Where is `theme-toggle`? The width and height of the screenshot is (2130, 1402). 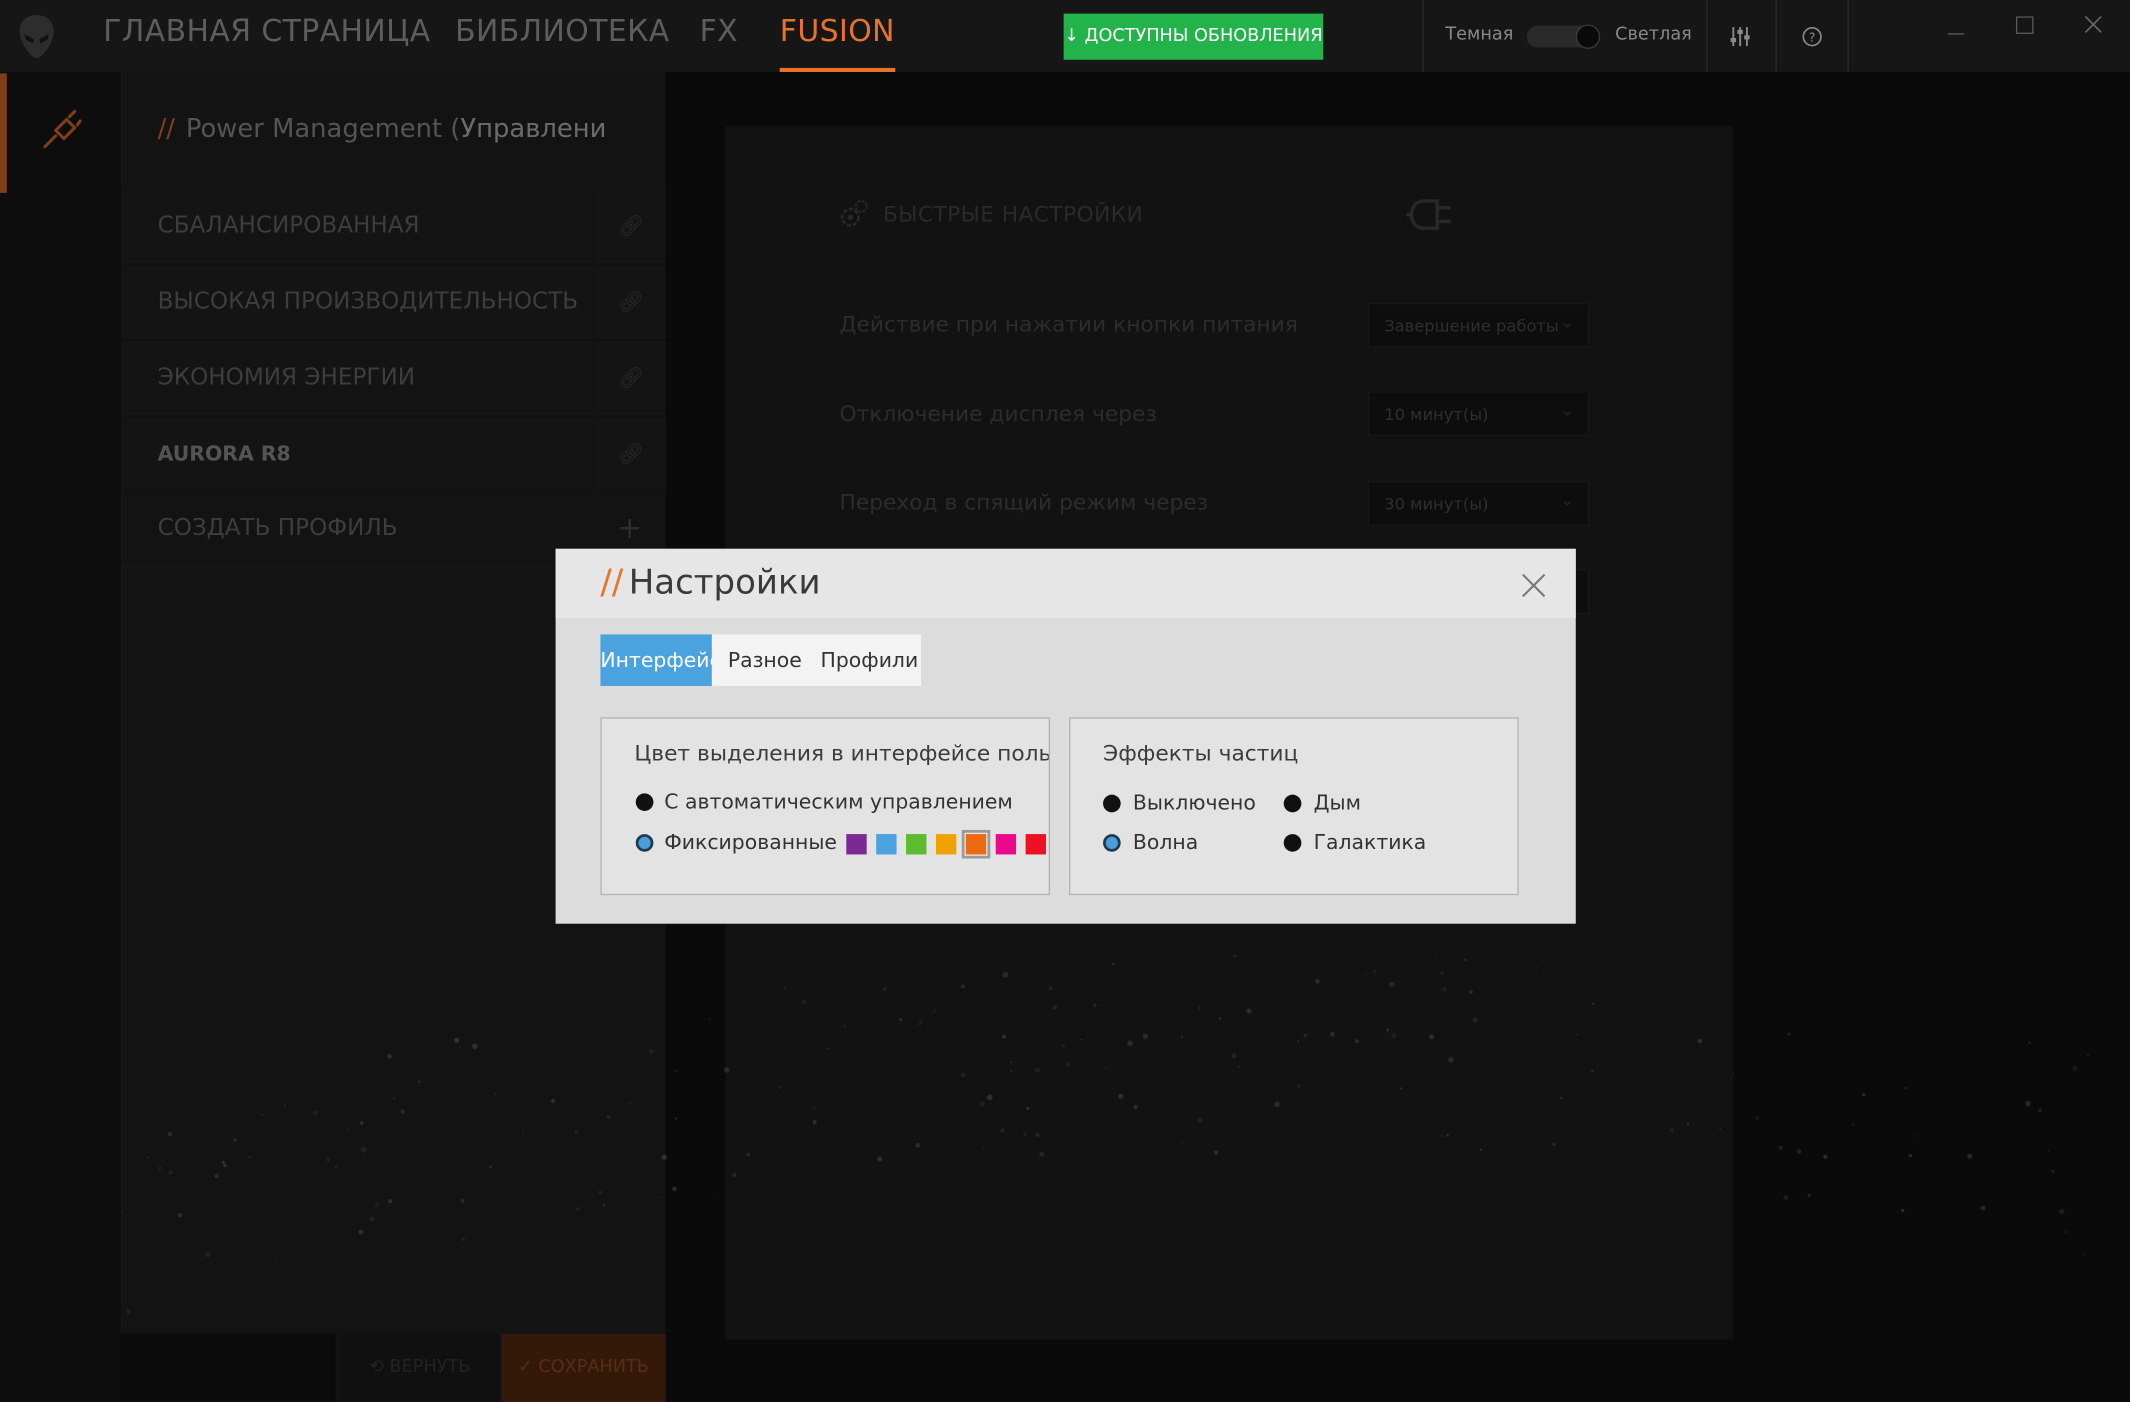
theme-toggle is located at coordinates (1563, 36).